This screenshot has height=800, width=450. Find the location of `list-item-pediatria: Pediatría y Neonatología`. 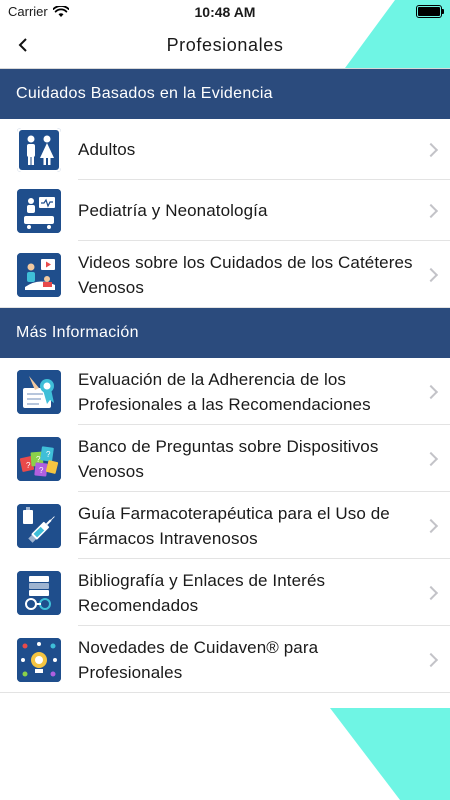

list-item-pediatria: Pediatría y Neonatología is located at coordinates (225, 210).